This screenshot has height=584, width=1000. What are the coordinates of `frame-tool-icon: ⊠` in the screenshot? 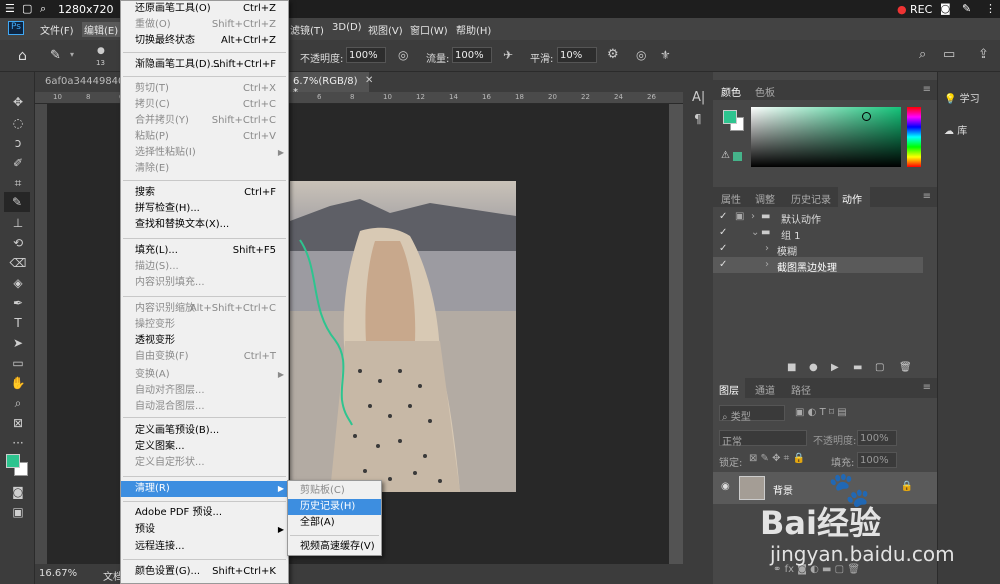 It's located at (18, 423).